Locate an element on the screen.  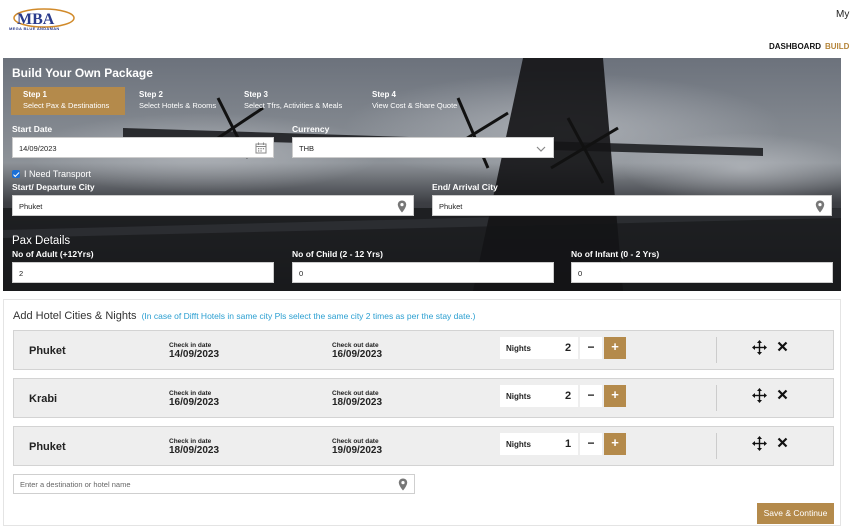
hotel-cities-heading: Add Hotel Cities & Nights is located at coordinates (75, 316).